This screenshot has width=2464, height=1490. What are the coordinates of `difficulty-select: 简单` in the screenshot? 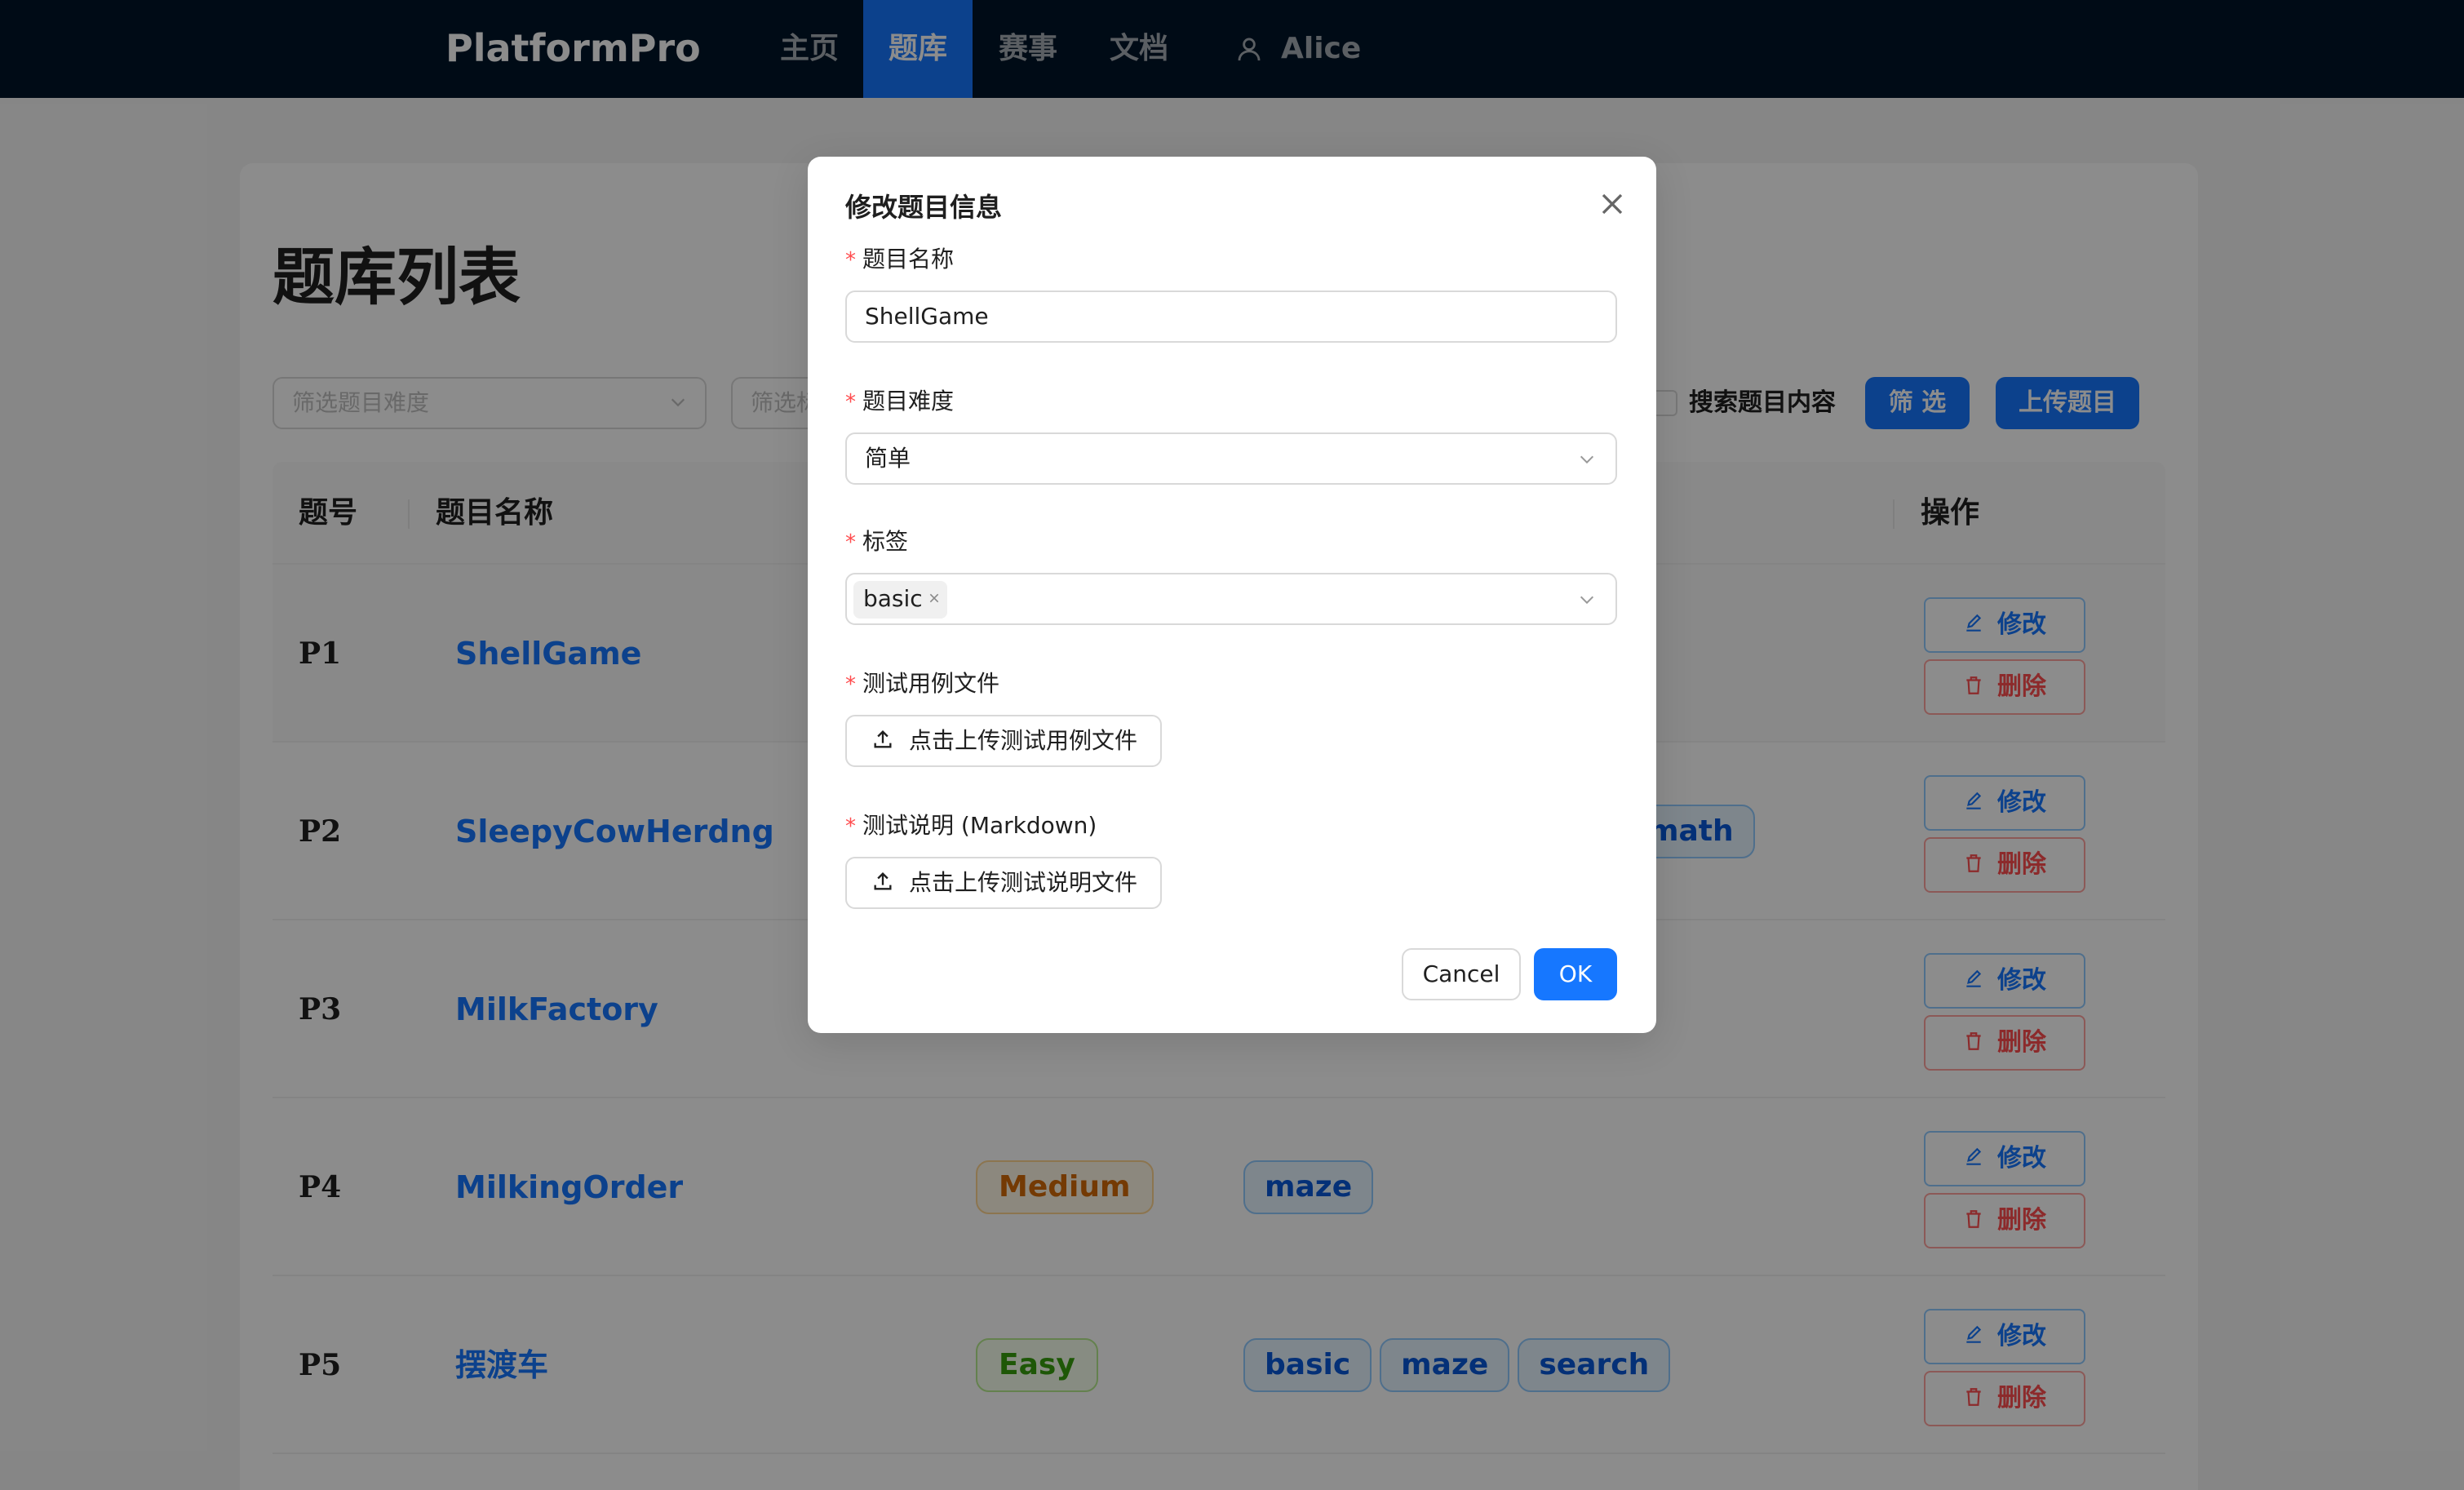 It's located at (1231, 458).